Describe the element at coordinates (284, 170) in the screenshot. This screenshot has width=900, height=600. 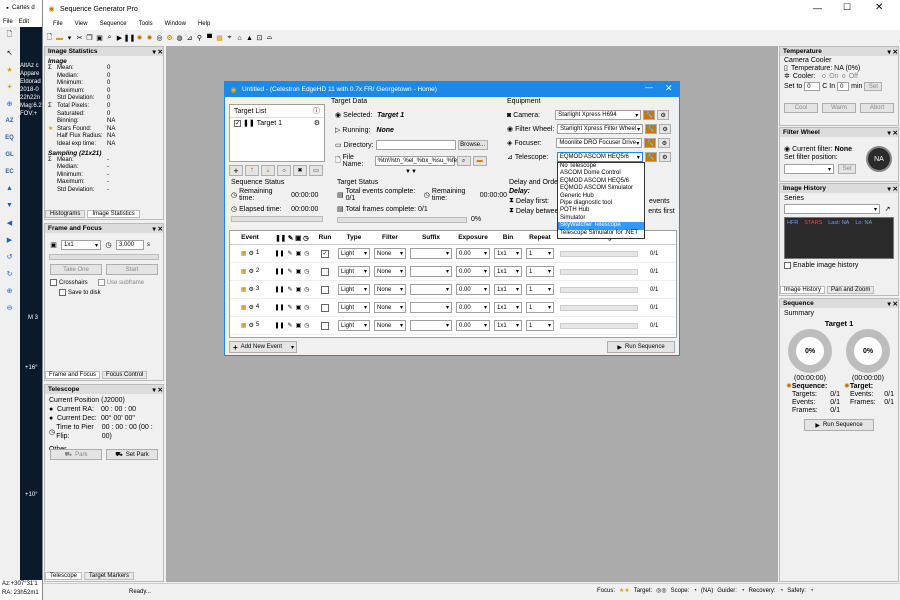
I see `clear-target-button: ○` at that location.